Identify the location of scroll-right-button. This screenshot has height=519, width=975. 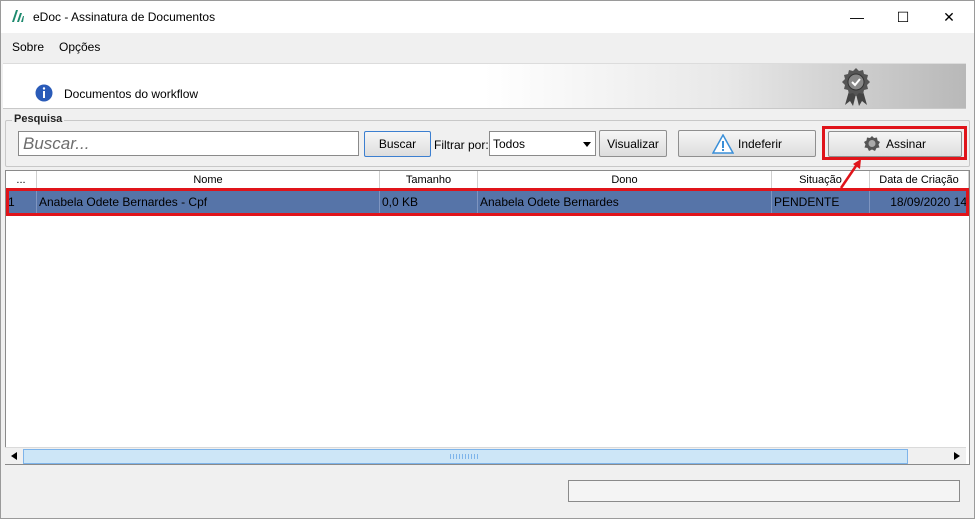
(957, 456).